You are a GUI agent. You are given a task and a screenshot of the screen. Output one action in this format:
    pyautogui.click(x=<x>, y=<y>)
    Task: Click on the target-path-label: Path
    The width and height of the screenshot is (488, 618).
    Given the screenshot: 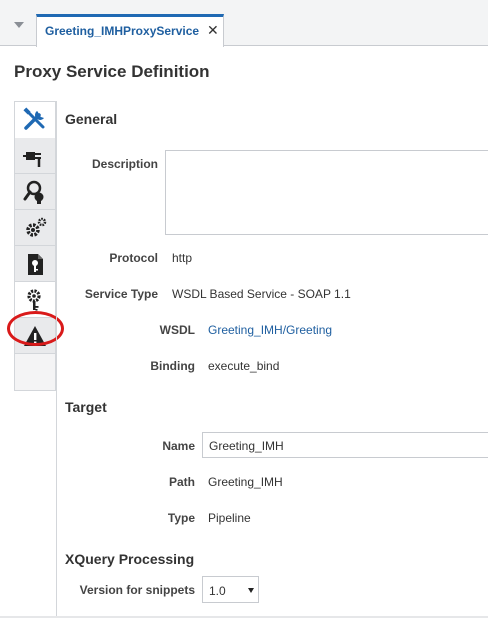 What is the action you would take?
    pyautogui.click(x=181, y=482)
    